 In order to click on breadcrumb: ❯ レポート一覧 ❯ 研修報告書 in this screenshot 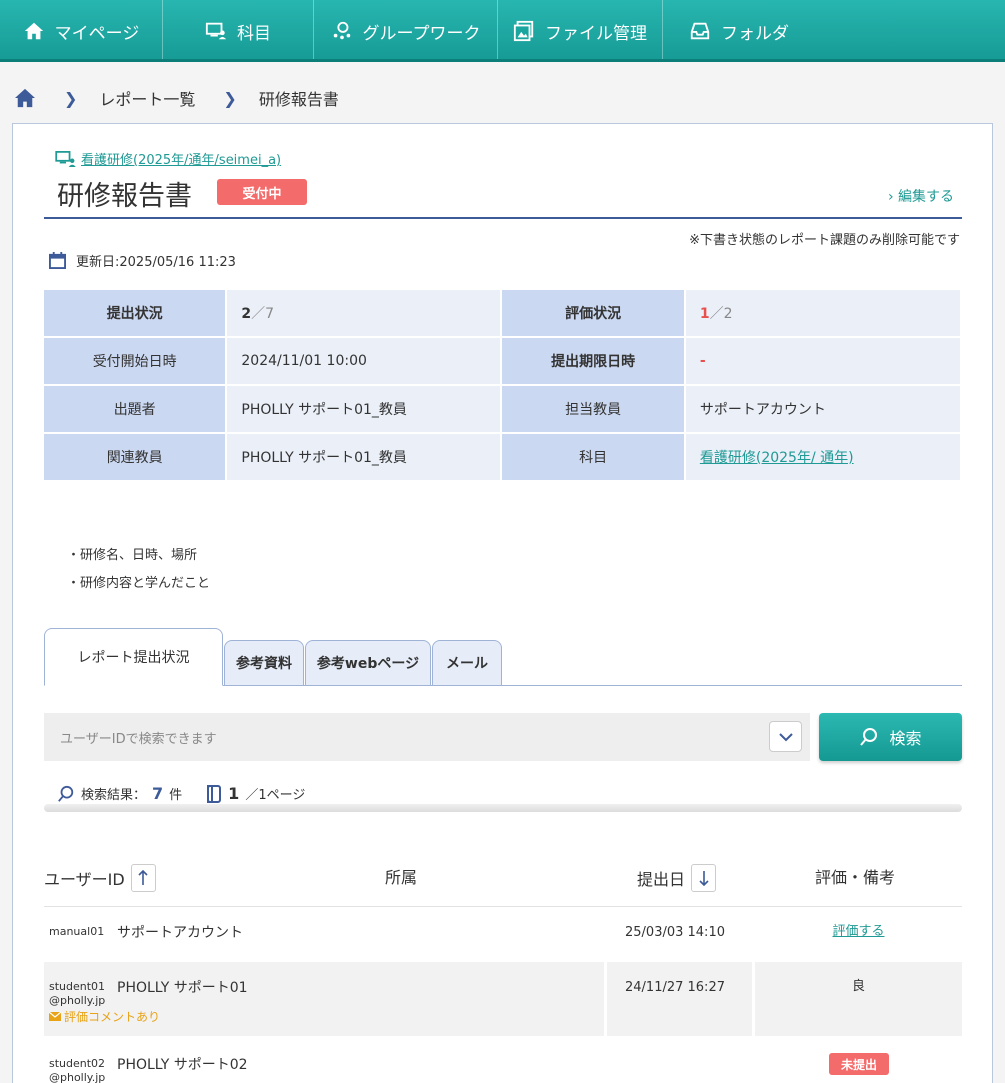, I will do `click(176, 98)`.